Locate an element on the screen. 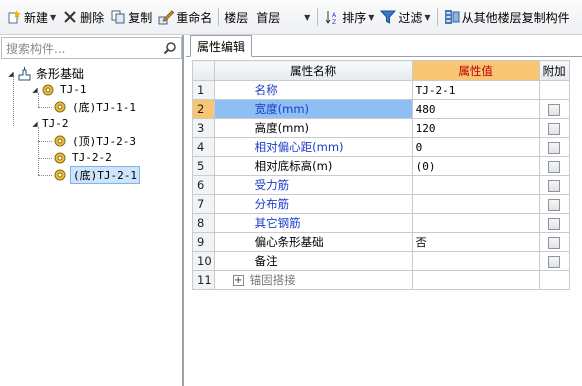 The width and height of the screenshot is (582, 386). tree-node-tj-1: ◢ TJ-1 is located at coordinates (59, 89).